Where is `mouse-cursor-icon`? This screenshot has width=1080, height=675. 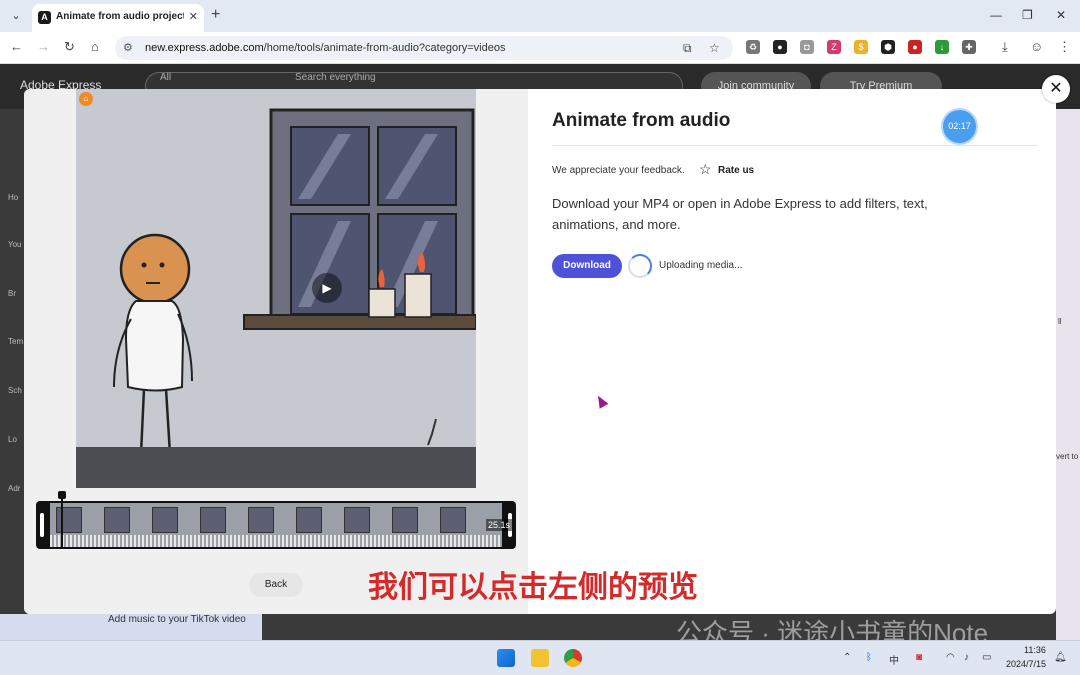
mouse-cursor-icon is located at coordinates (601, 401).